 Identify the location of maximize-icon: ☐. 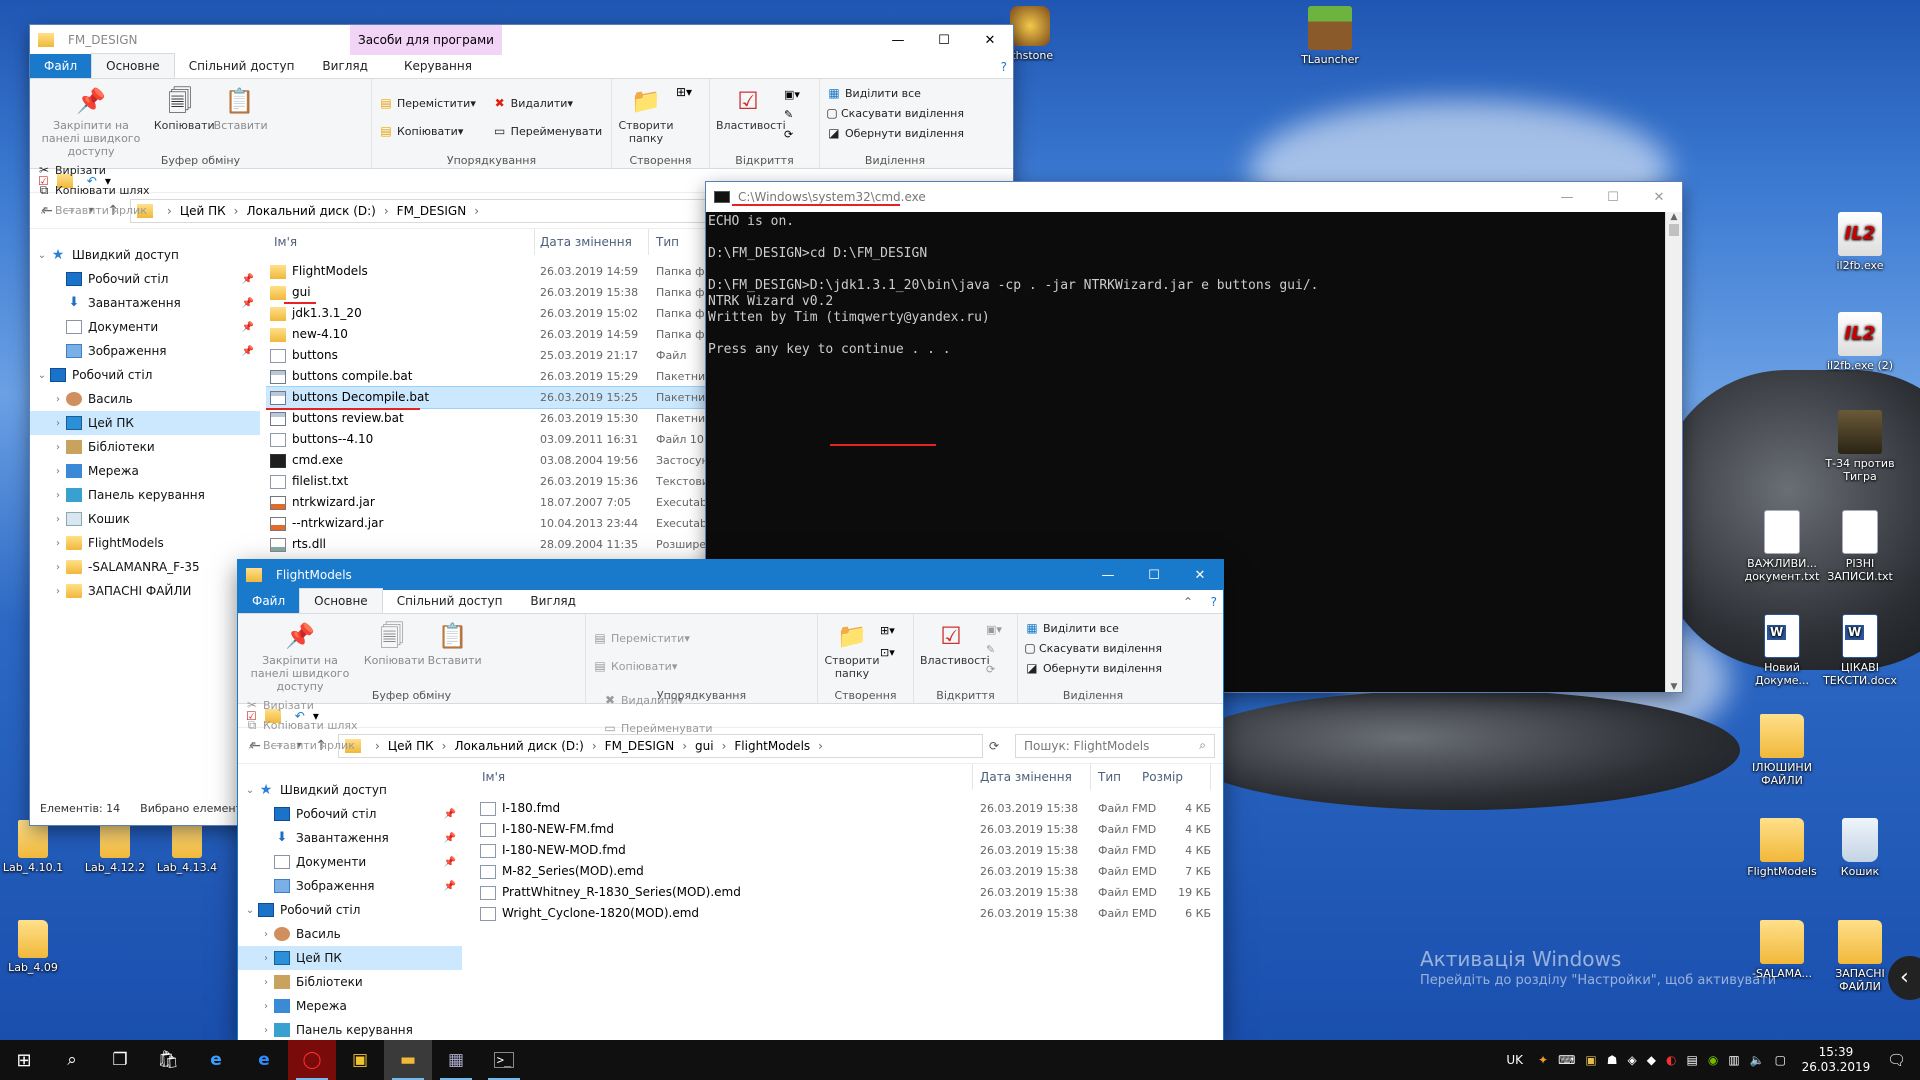
(1613, 197).